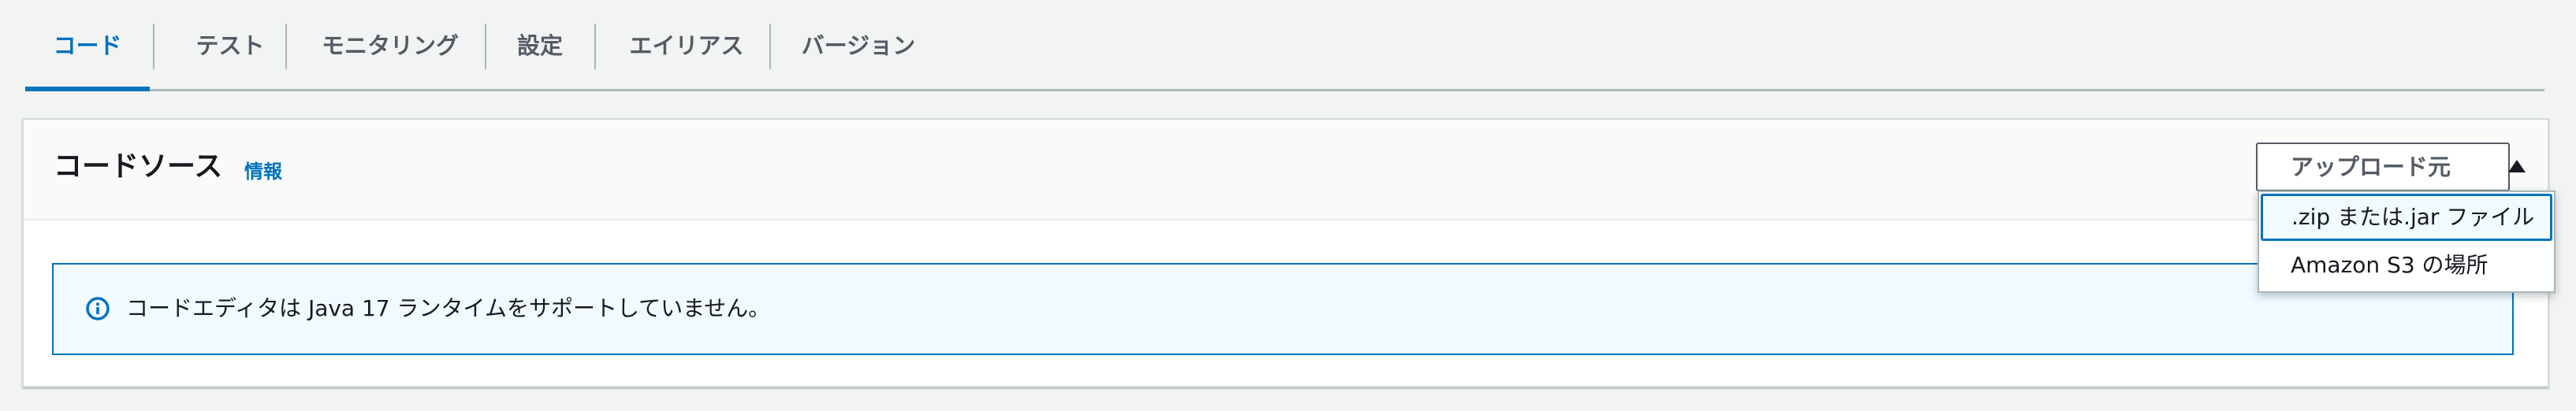 The image size is (2576, 411). I want to click on menu-item-amazon-s3-location: Amazon S3 の場所, so click(2406, 267).